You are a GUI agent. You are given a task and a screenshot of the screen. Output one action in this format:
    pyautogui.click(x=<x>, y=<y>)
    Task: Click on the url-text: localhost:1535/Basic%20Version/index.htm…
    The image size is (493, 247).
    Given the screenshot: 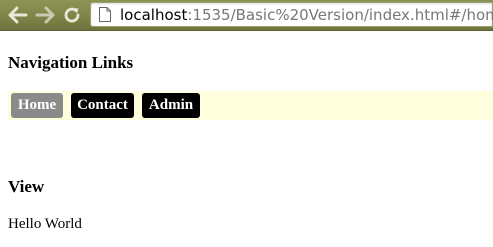 What is the action you would take?
    pyautogui.click(x=306, y=15)
    